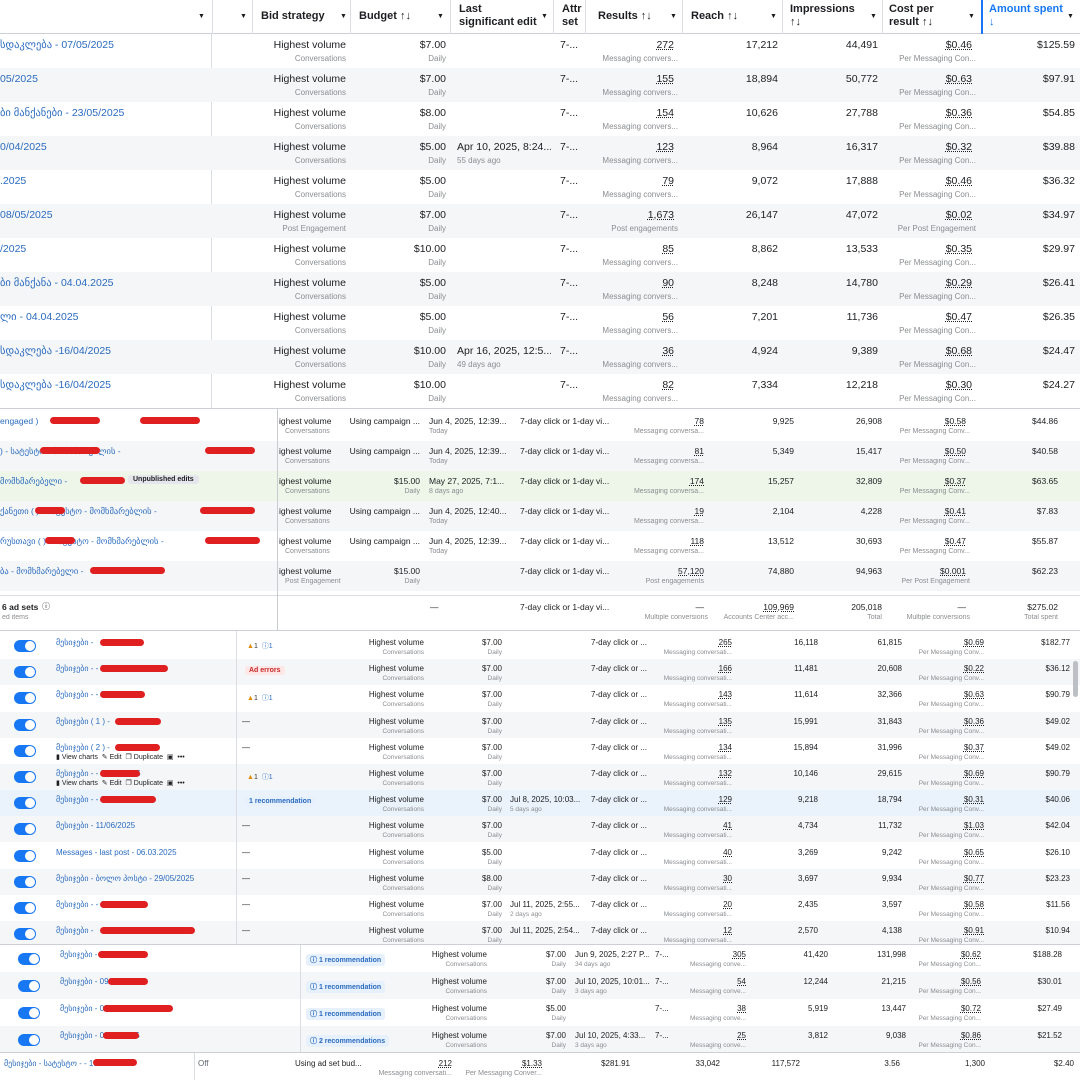 This screenshot has height=1080, width=1080. Describe the element at coordinates (713, 981) in the screenshot. I see `results: 54` at that location.